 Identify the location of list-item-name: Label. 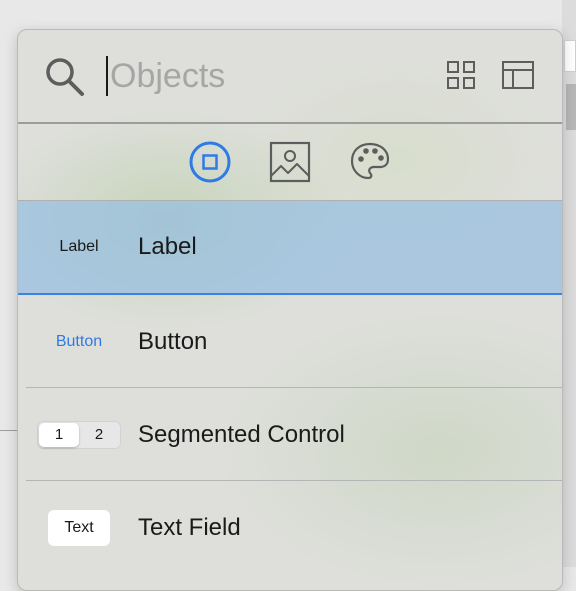
(167, 246).